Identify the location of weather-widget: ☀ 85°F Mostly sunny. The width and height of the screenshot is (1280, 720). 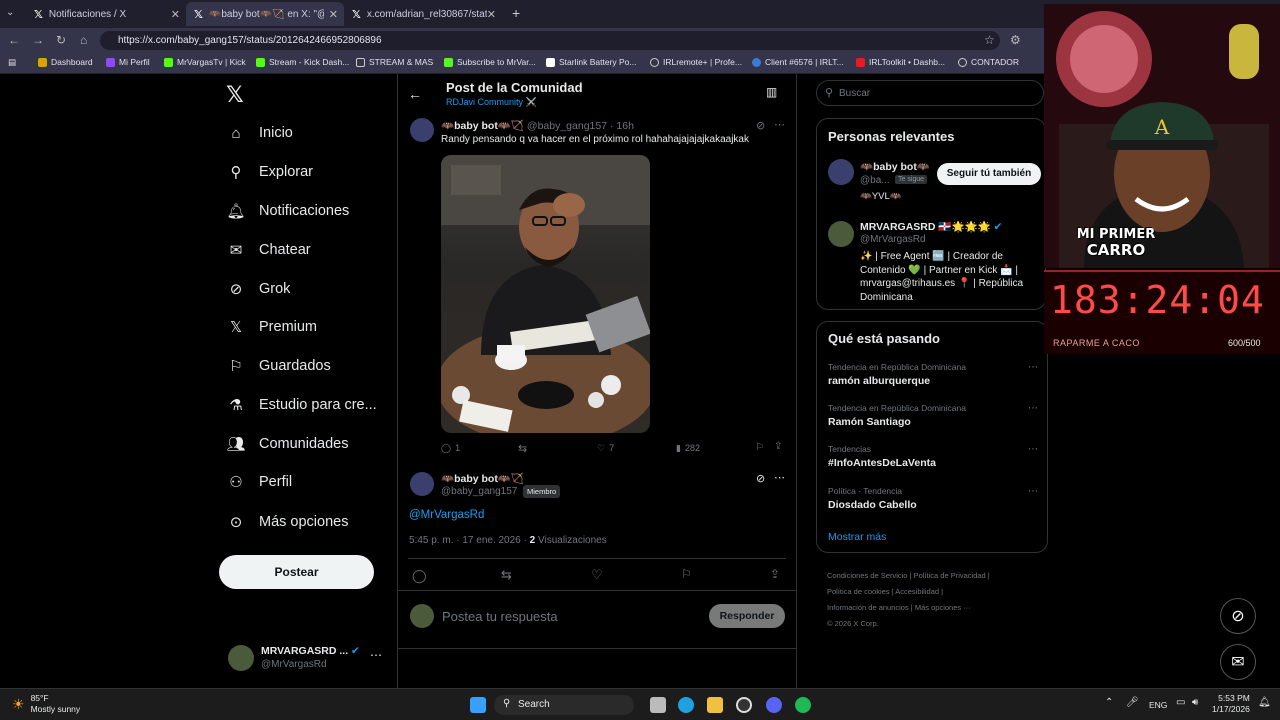
(46, 704).